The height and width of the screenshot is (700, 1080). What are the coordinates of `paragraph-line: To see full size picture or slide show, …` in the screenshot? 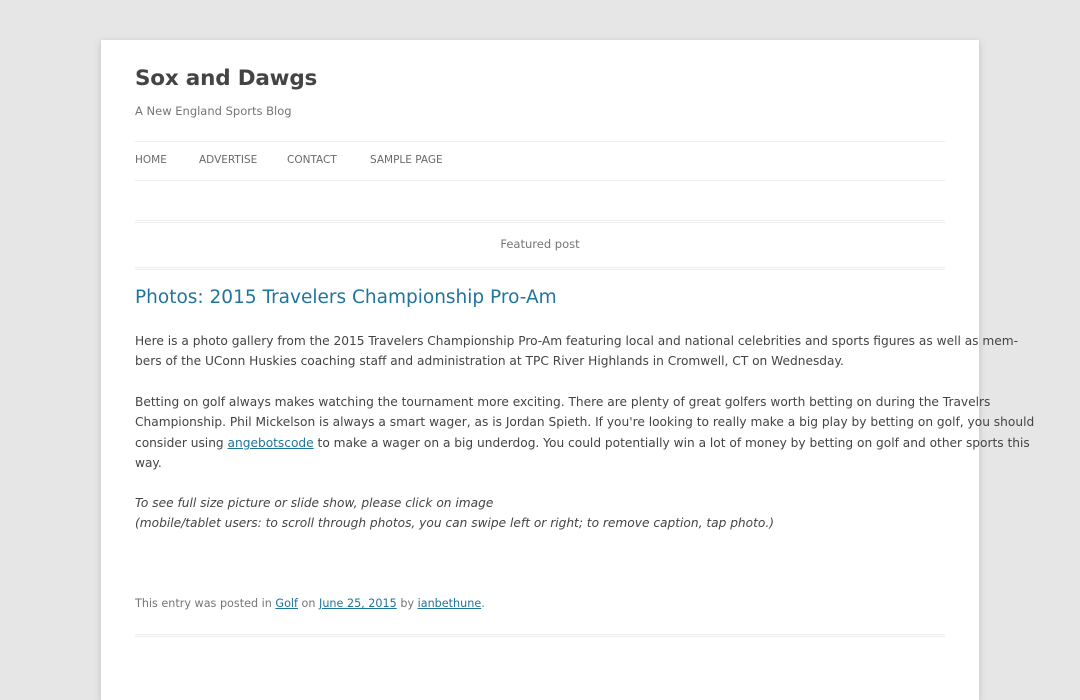 It's located at (314, 503).